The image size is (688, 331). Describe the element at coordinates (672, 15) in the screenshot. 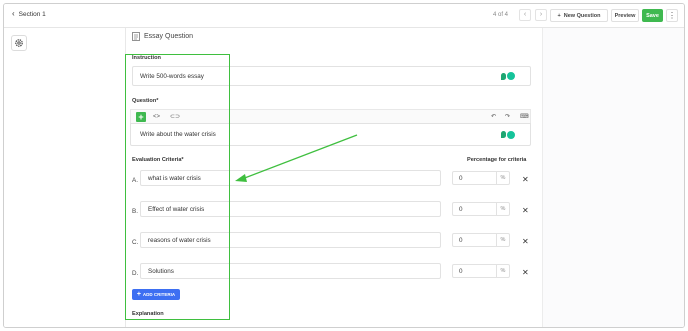

I see `more-options-icon: ⋮` at that location.